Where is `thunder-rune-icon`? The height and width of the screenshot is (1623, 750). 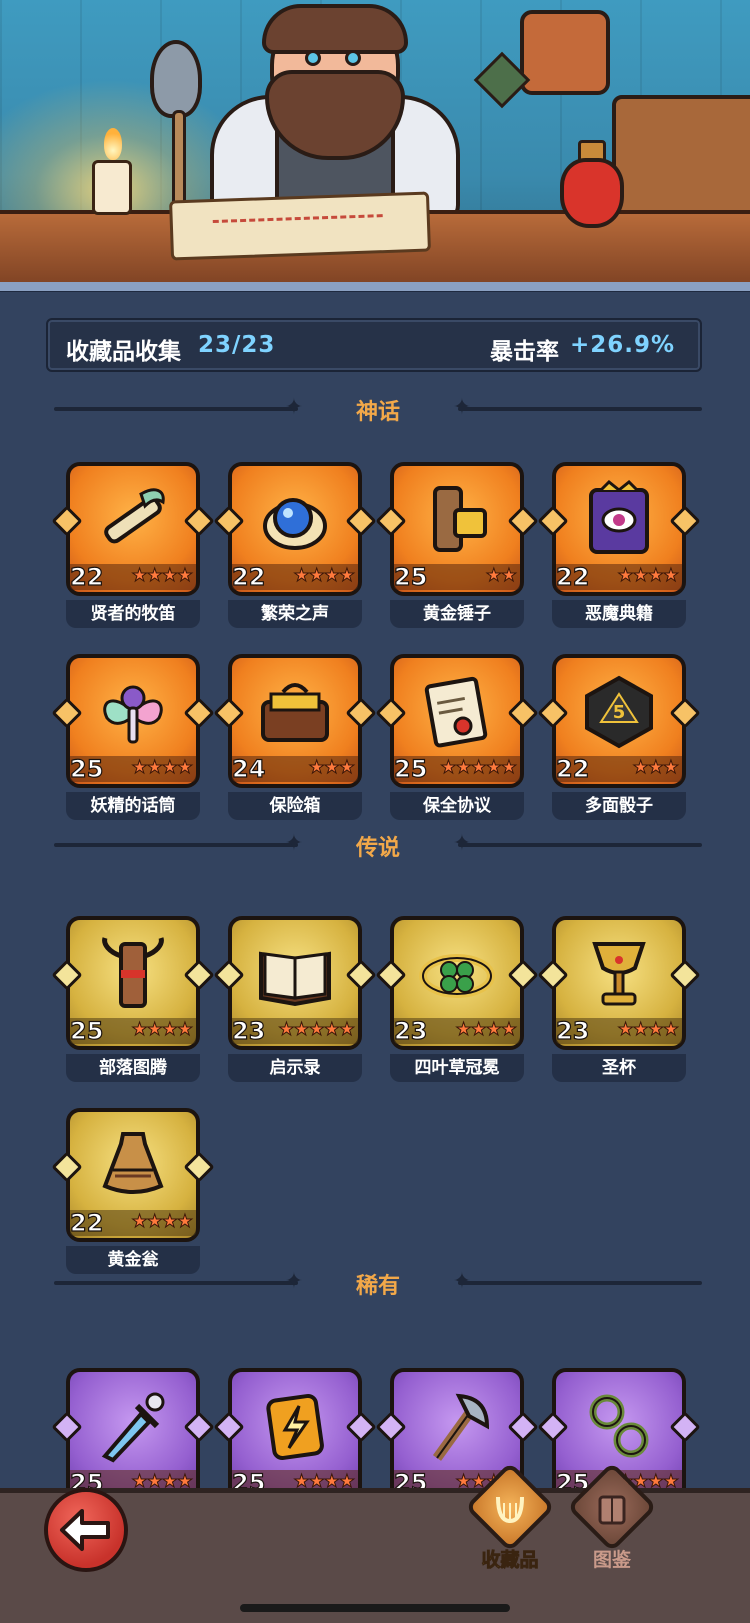
thunder-rune-icon is located at coordinates (295, 1426).